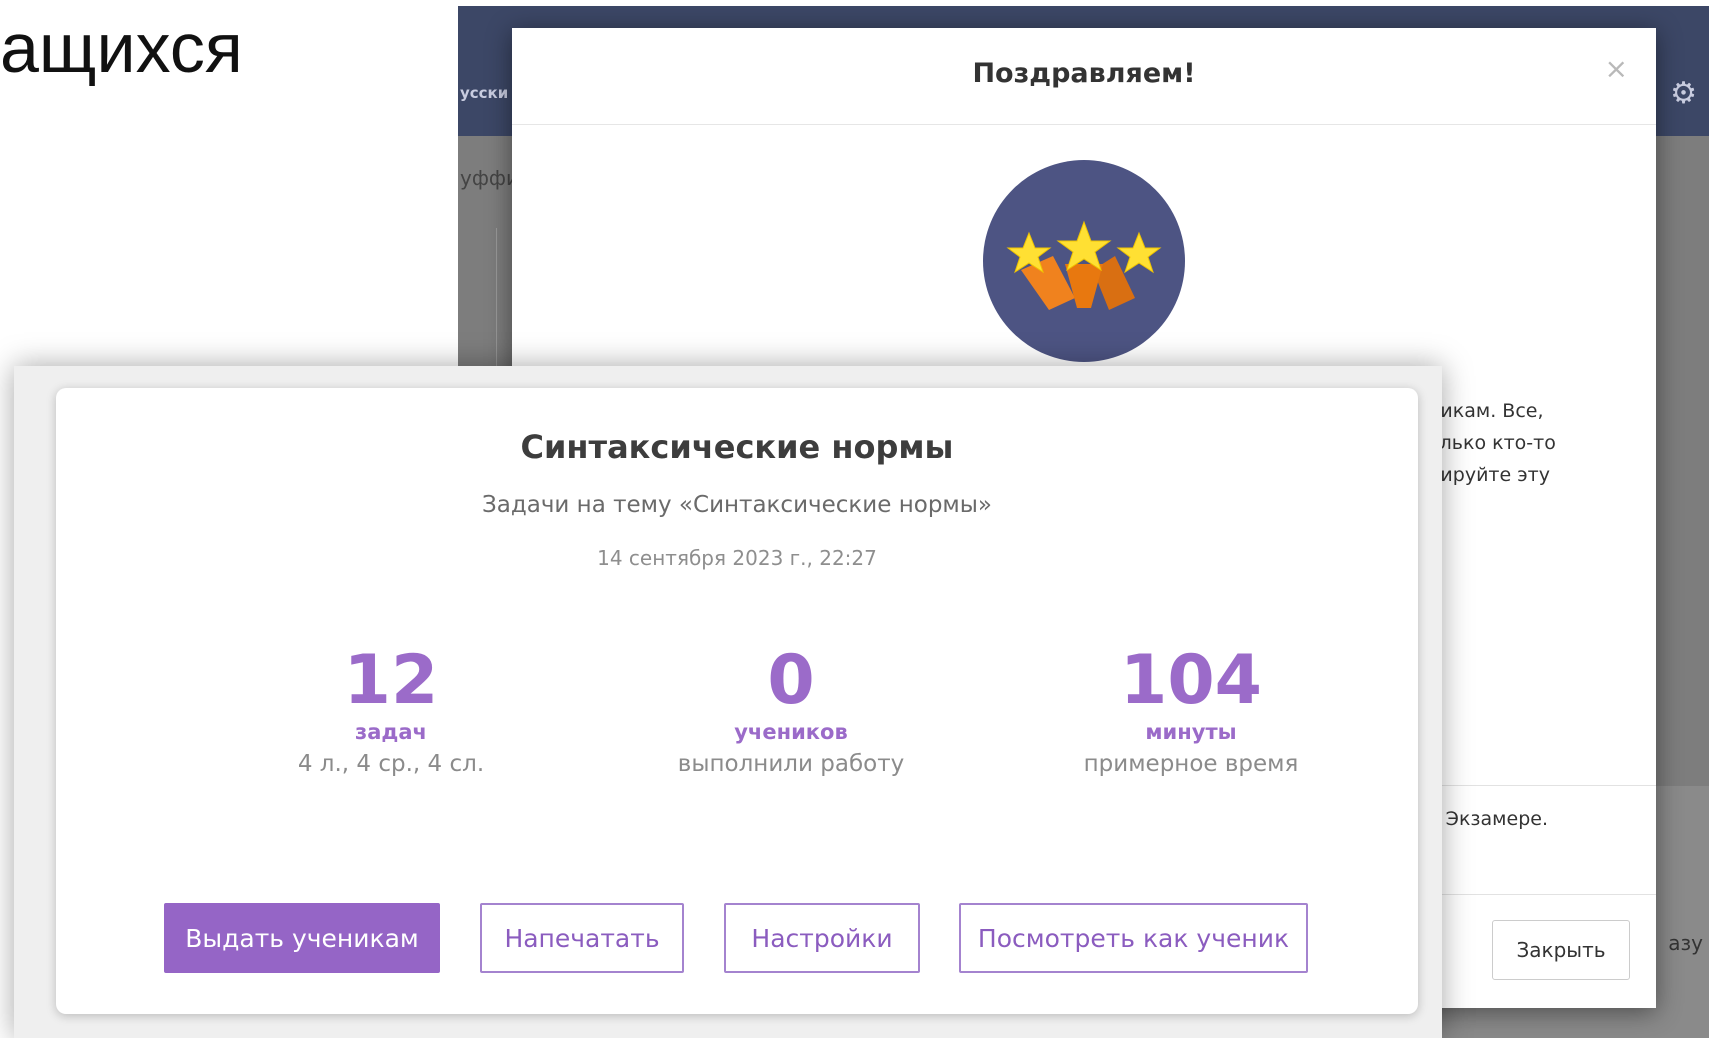 This screenshot has height=1038, width=1709. What do you see at coordinates (490, 178) in the screenshot?
I see `background-content-label: уффи` at bounding box center [490, 178].